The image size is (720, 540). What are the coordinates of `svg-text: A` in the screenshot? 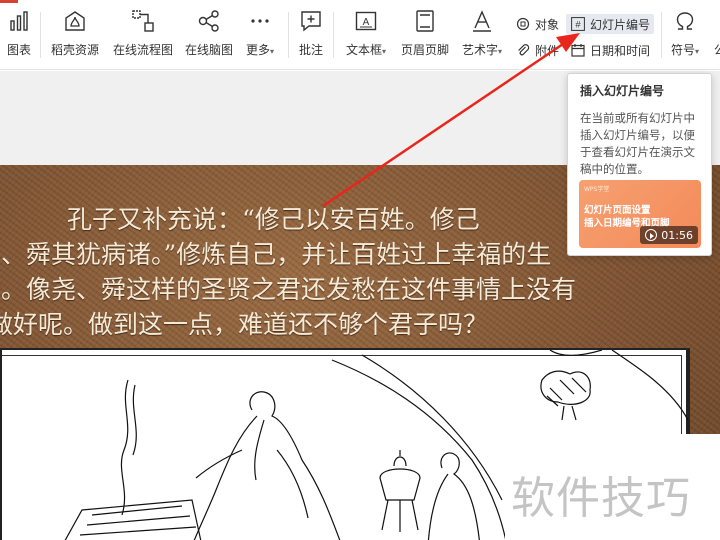 It's located at (366, 22).